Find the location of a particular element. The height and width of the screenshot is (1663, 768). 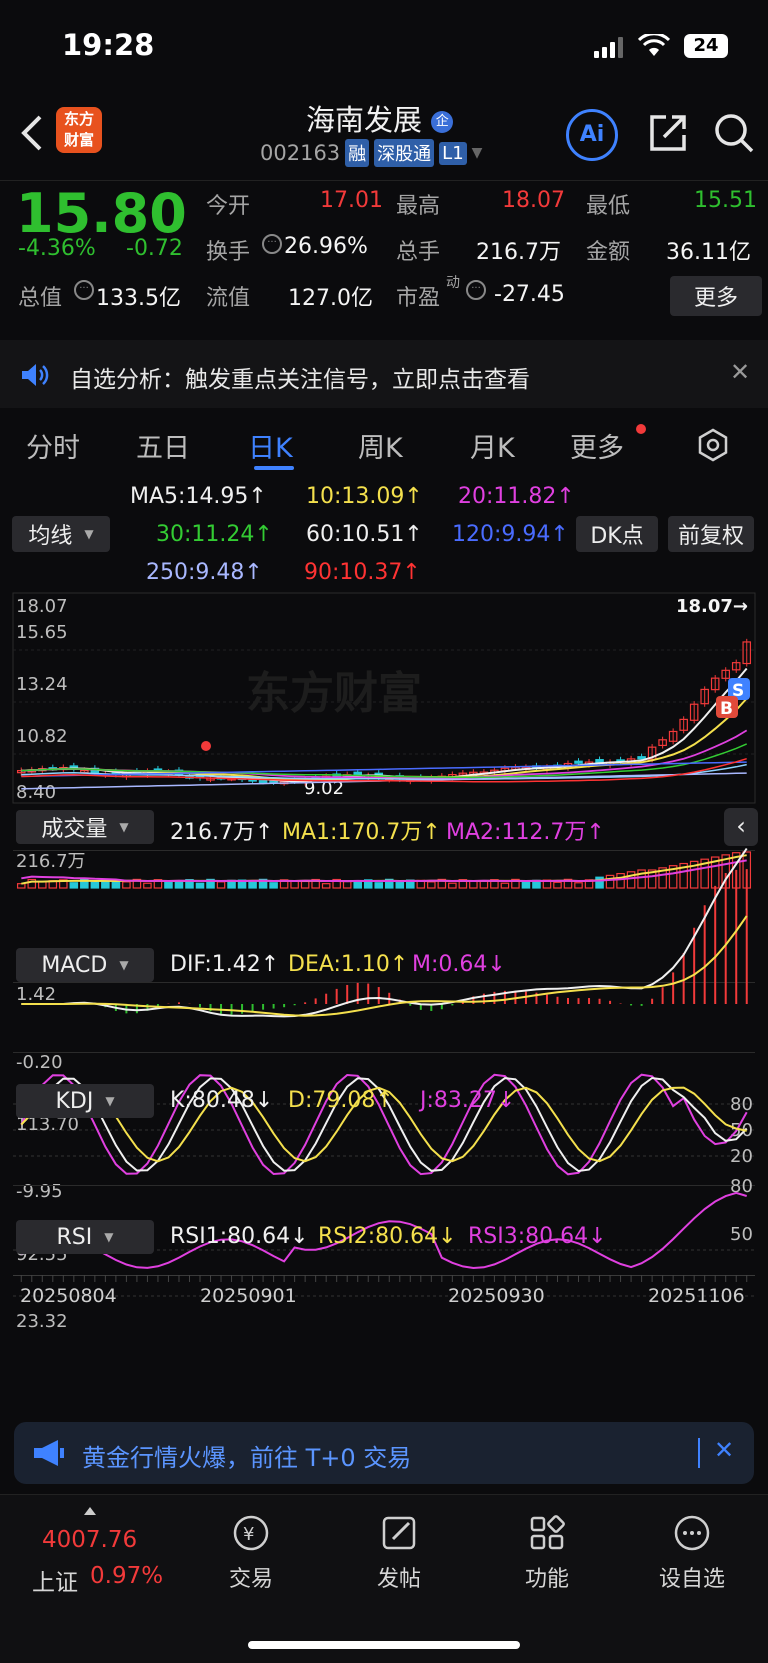

date-ticks is located at coordinates (384, 1278).